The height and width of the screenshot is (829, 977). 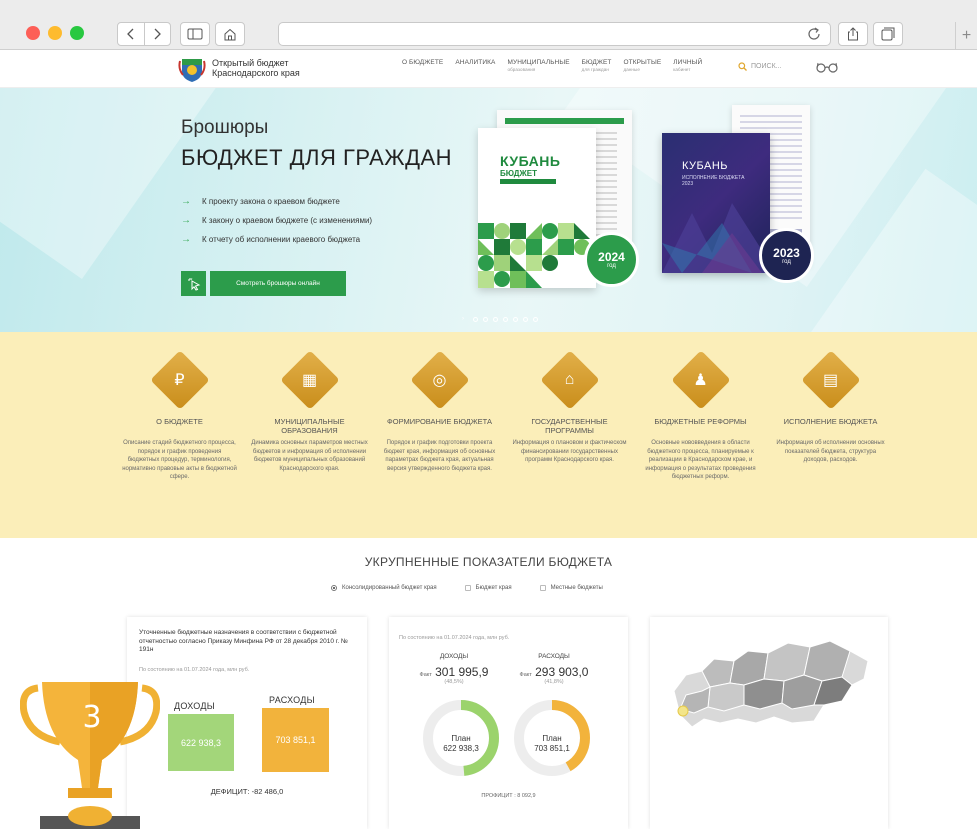 What do you see at coordinates (131, 34) in the screenshot?
I see `back-button` at bounding box center [131, 34].